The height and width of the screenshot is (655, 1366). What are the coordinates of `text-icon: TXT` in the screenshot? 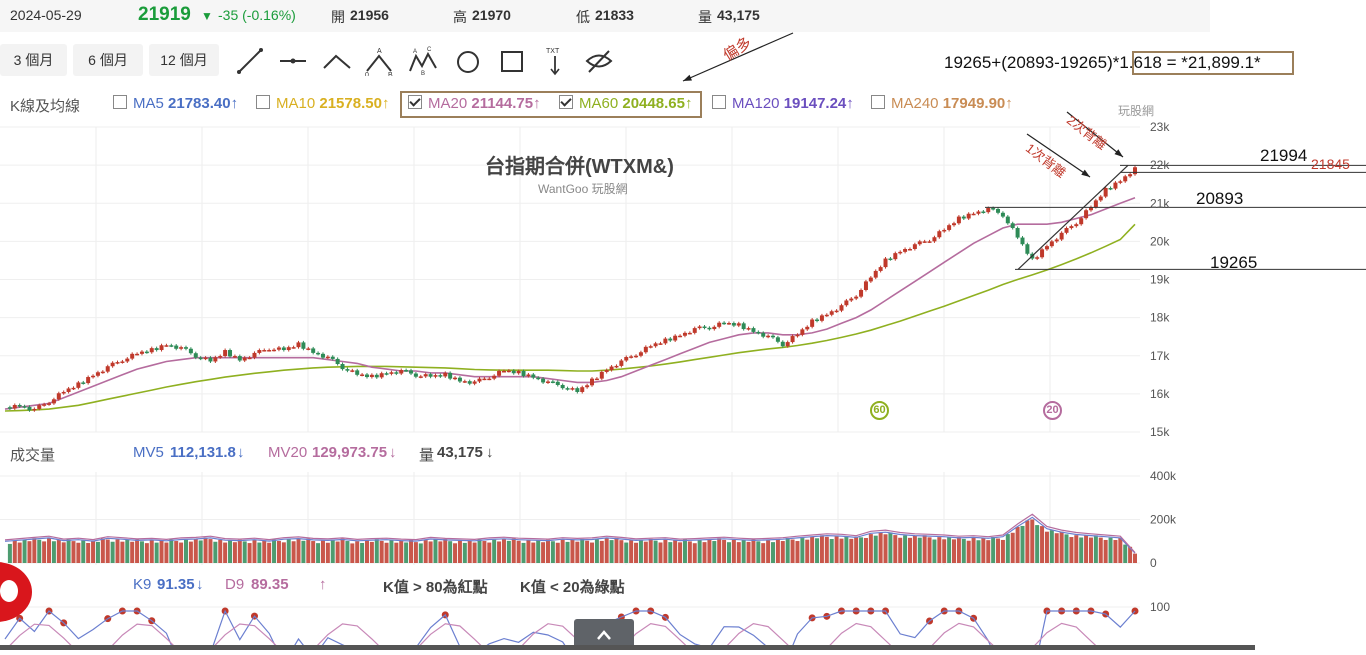 It's located at (555, 61).